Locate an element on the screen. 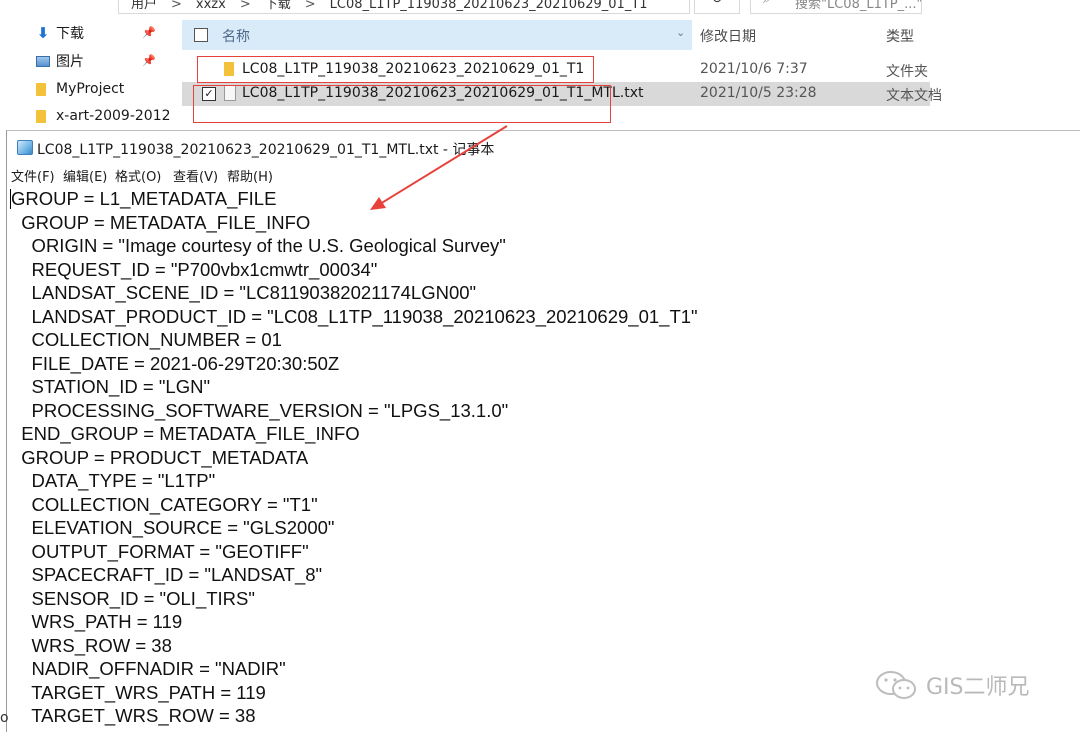 The height and width of the screenshot is (733, 1080). breadcrumb-item: 用户 is located at coordinates (144, 6).